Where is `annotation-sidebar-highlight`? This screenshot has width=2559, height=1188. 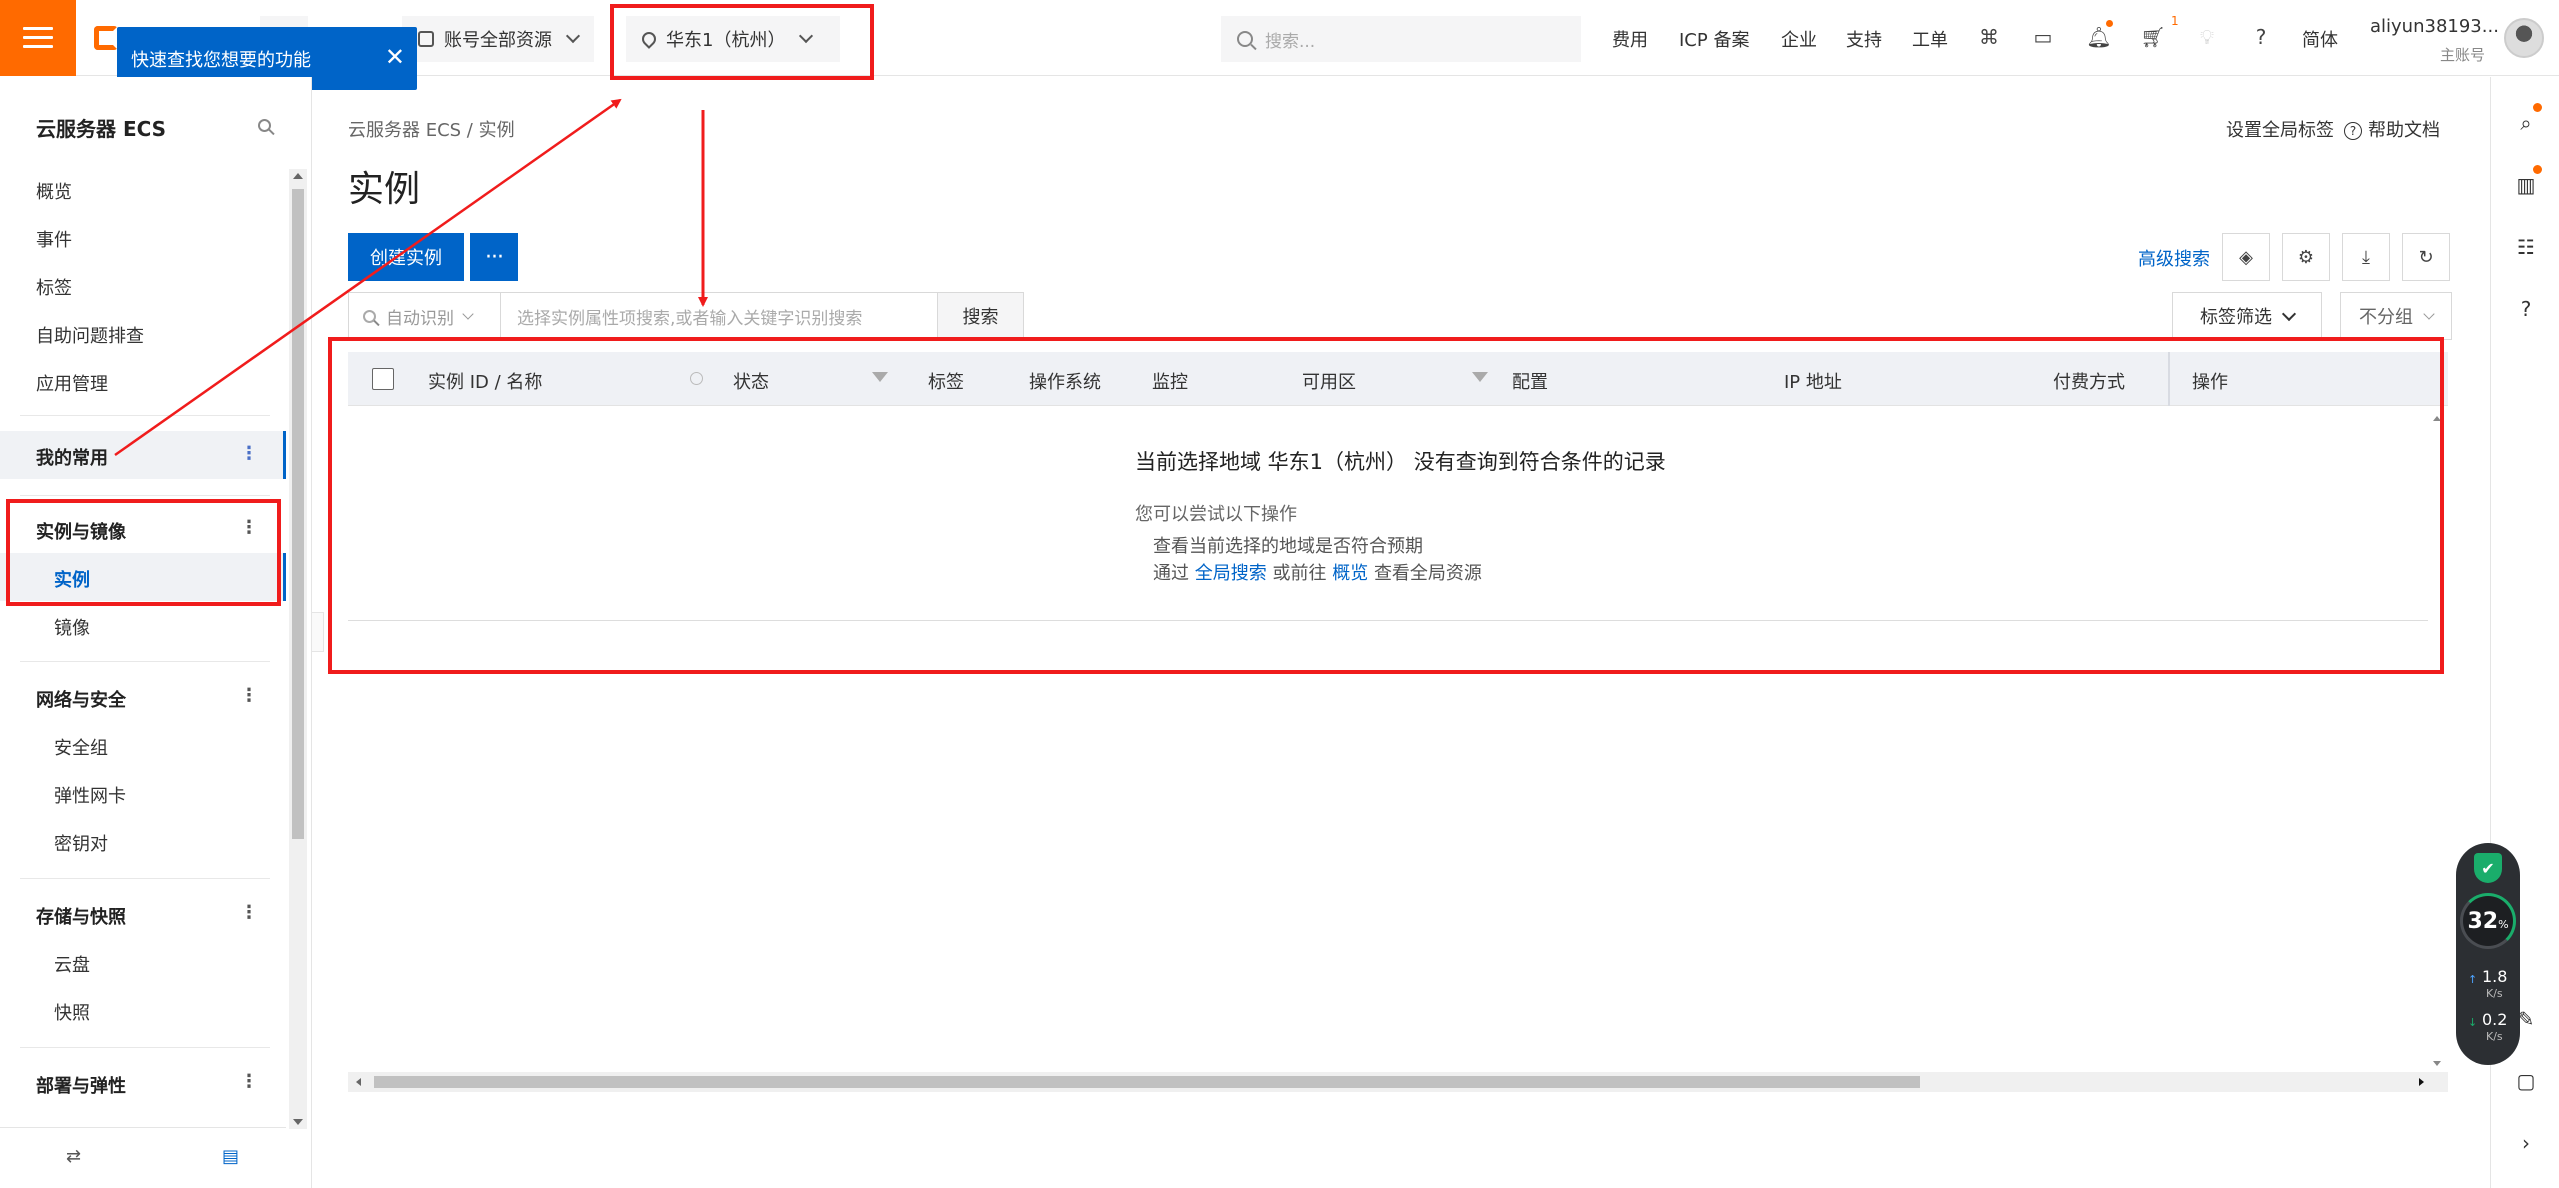
annotation-sidebar-highlight is located at coordinates (143, 552).